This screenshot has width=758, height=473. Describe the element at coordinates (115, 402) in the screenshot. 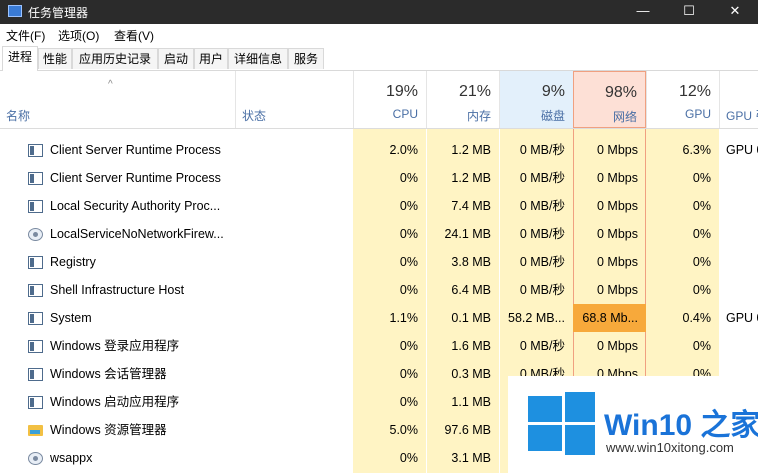

I see `process-name: Windows 启动应用程序` at that location.